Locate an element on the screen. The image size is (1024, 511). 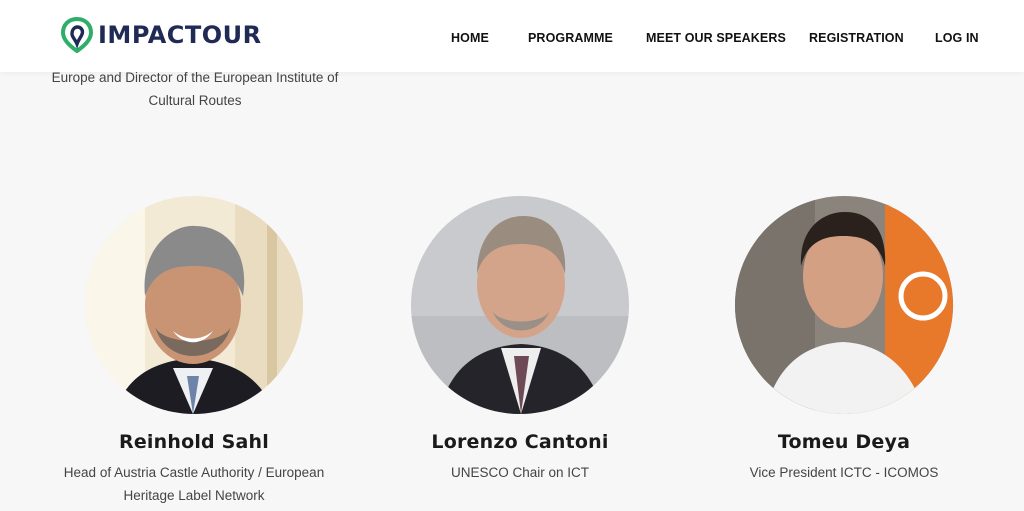
speaker-role: UNESCO Chair on ICT is located at coordinates (520, 472).